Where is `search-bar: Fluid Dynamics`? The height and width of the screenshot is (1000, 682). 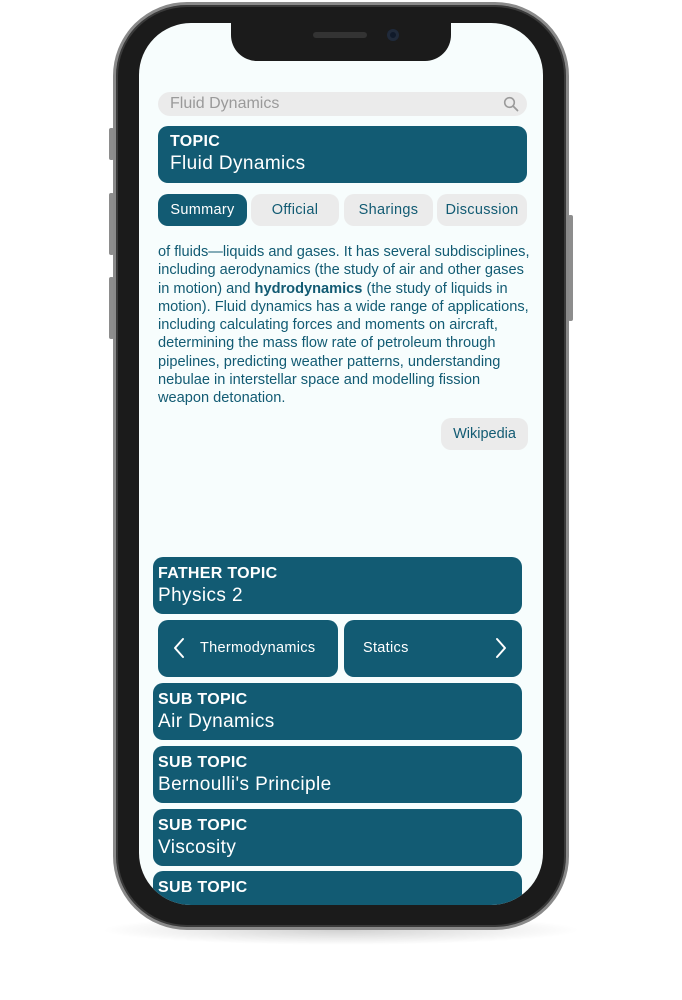
search-bar: Fluid Dynamics is located at coordinates (342, 104).